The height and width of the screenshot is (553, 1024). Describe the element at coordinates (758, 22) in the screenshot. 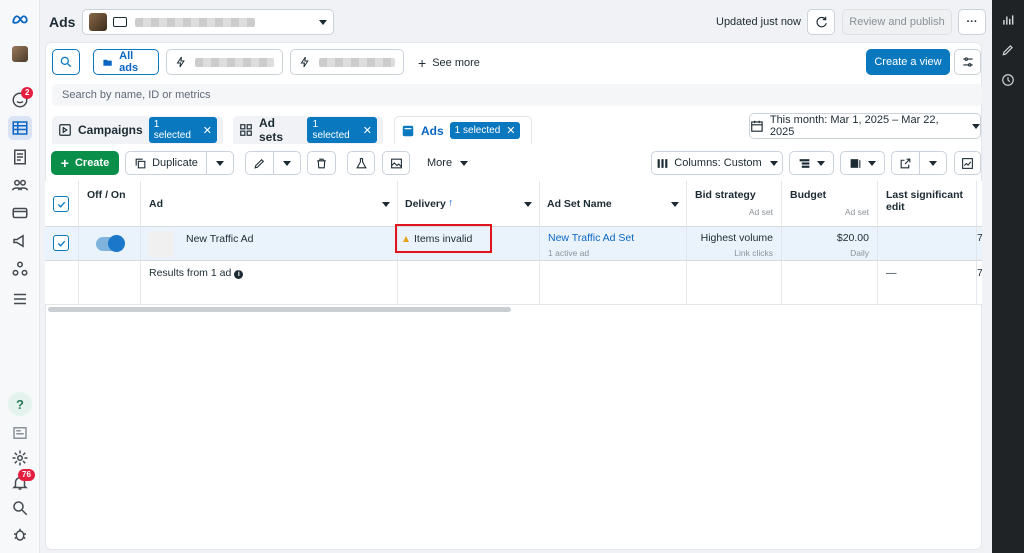

I see `updated-status: Updated just now` at that location.